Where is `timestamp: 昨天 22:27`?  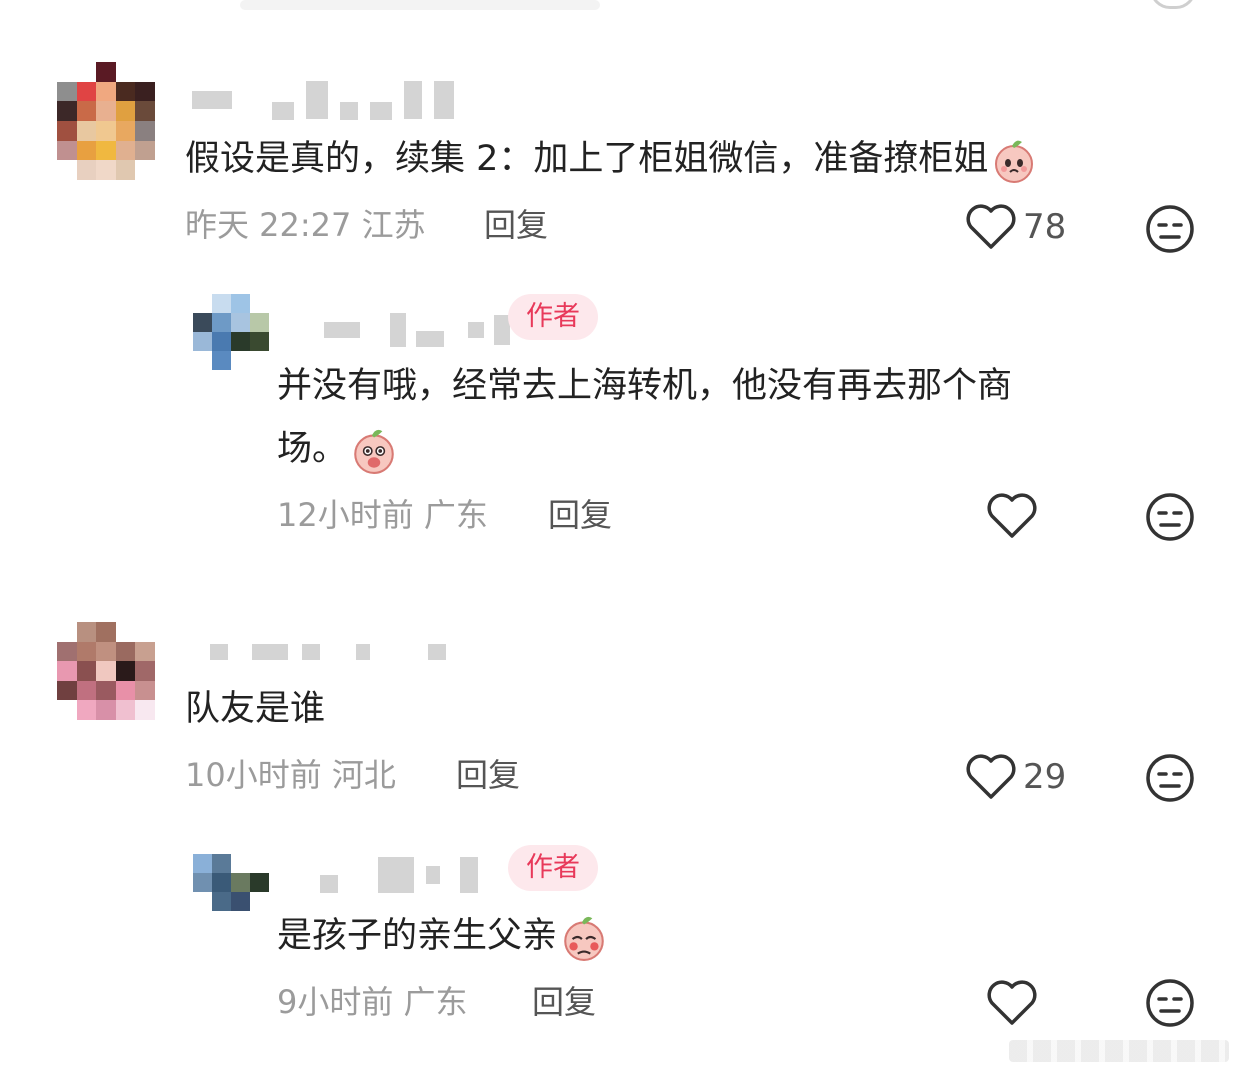
timestamp: 昨天 22:27 is located at coordinates (268, 225).